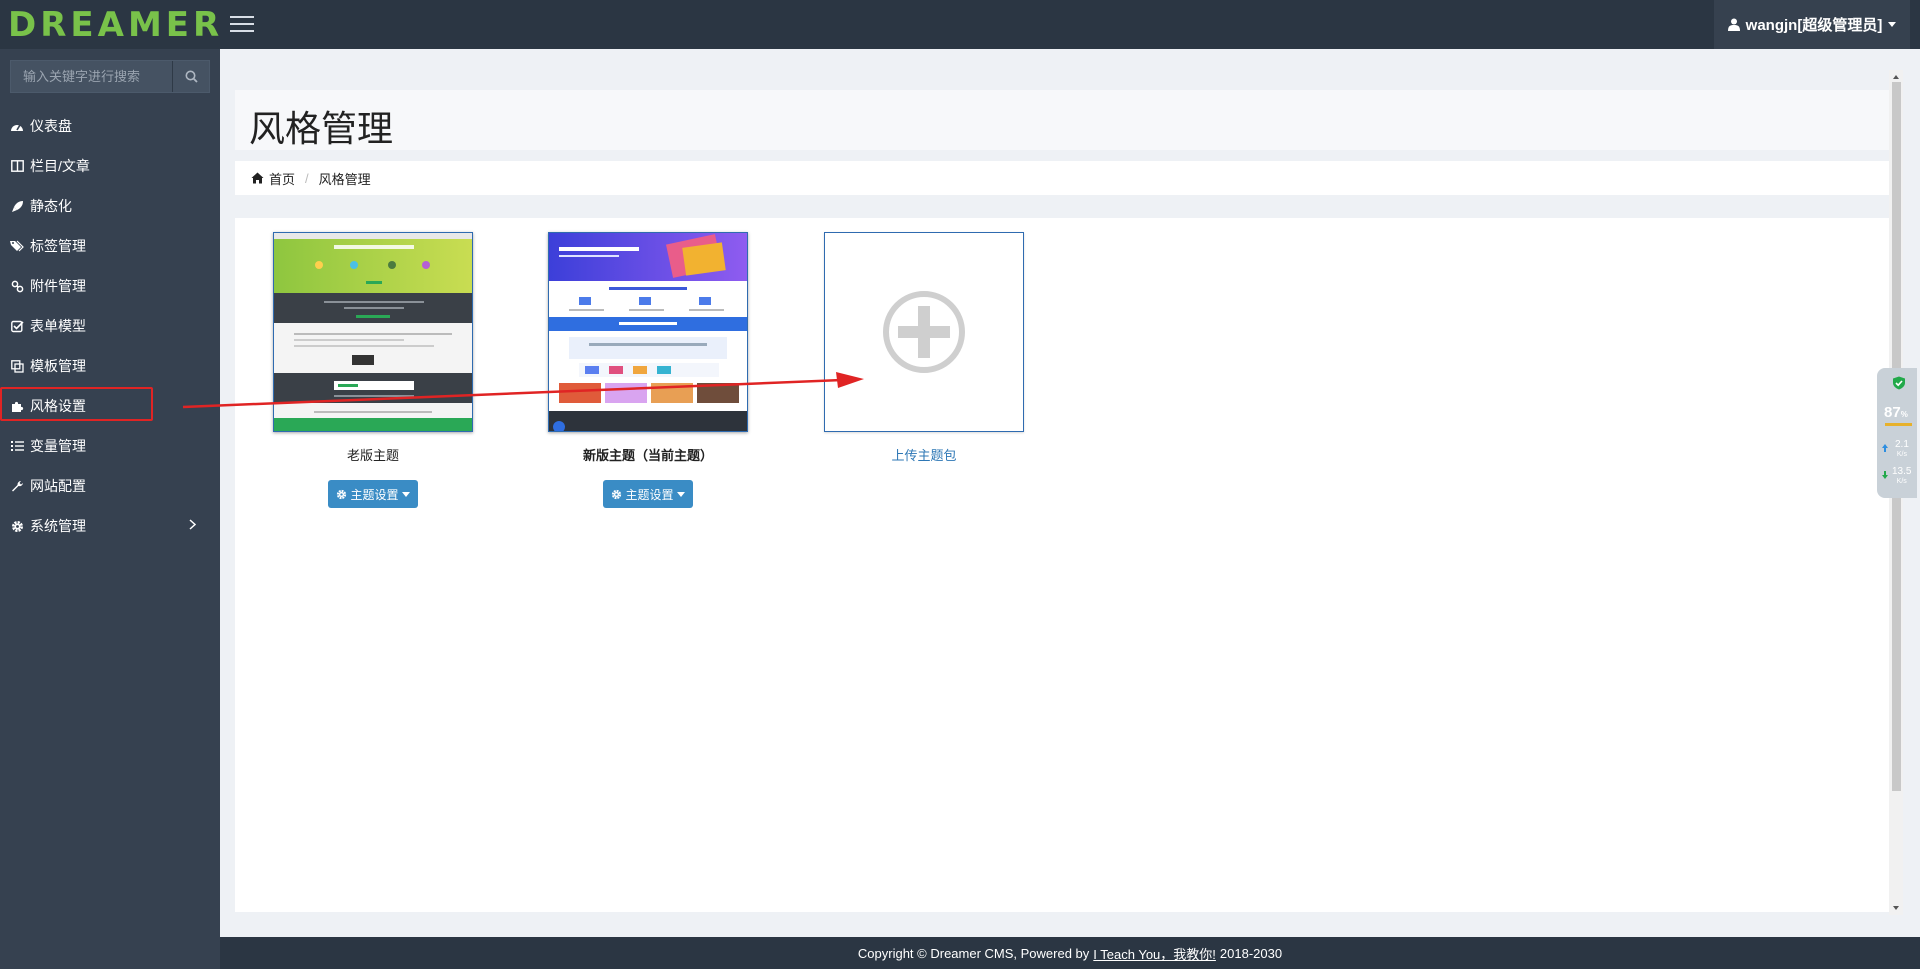 Image resolution: width=1920 pixels, height=969 pixels. What do you see at coordinates (1062, 120) in the screenshot?
I see `page-header: 风格管理` at bounding box center [1062, 120].